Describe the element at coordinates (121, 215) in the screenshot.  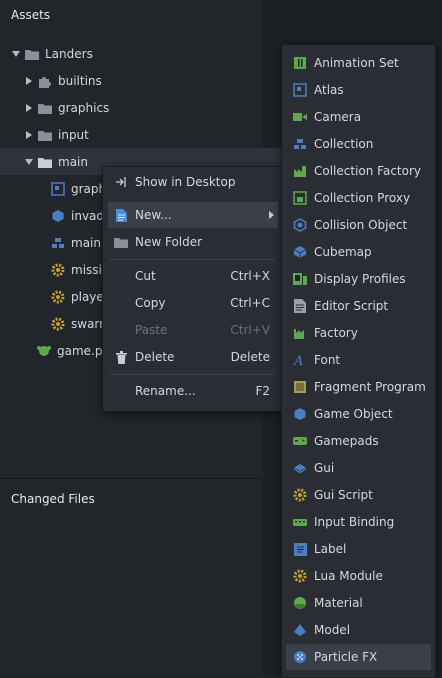
I see `new-file-icon` at that location.